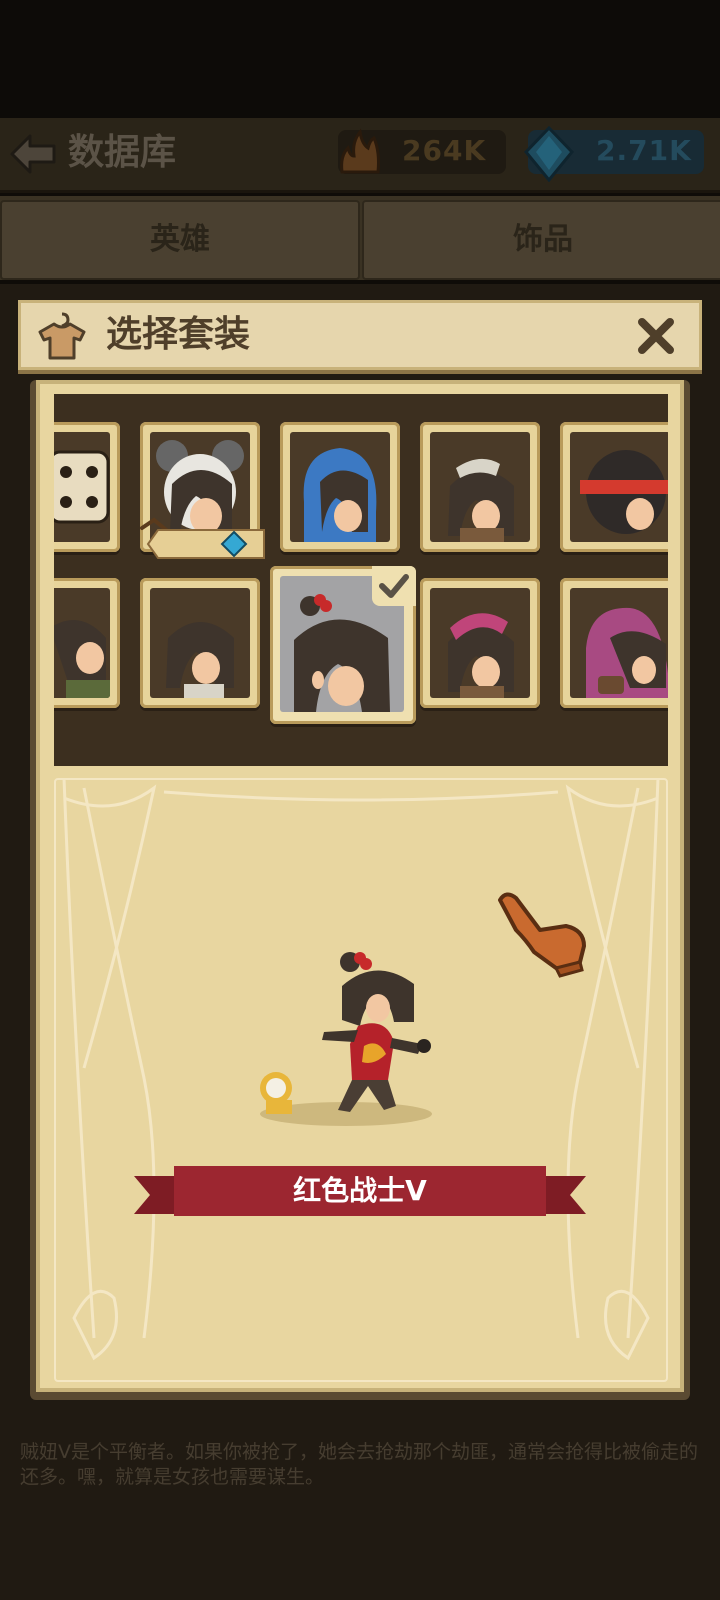 The width and height of the screenshot is (720, 1600). What do you see at coordinates (178, 334) in the screenshot?
I see `dialog-title: 选择套装` at bounding box center [178, 334].